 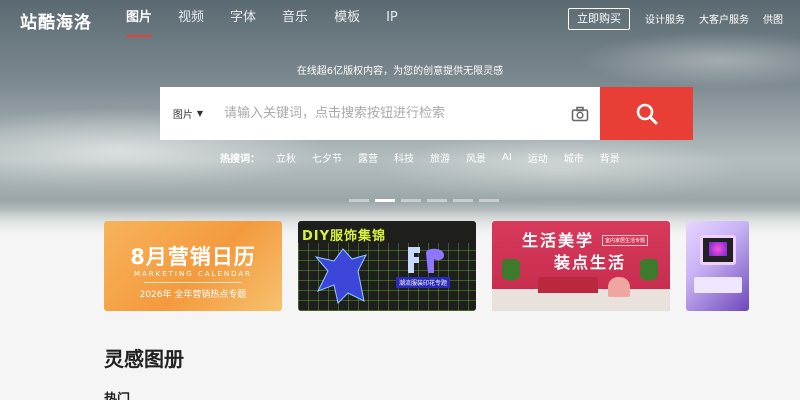 What do you see at coordinates (295, 19) in the screenshot?
I see `nav-item-music: 音乐` at bounding box center [295, 19].